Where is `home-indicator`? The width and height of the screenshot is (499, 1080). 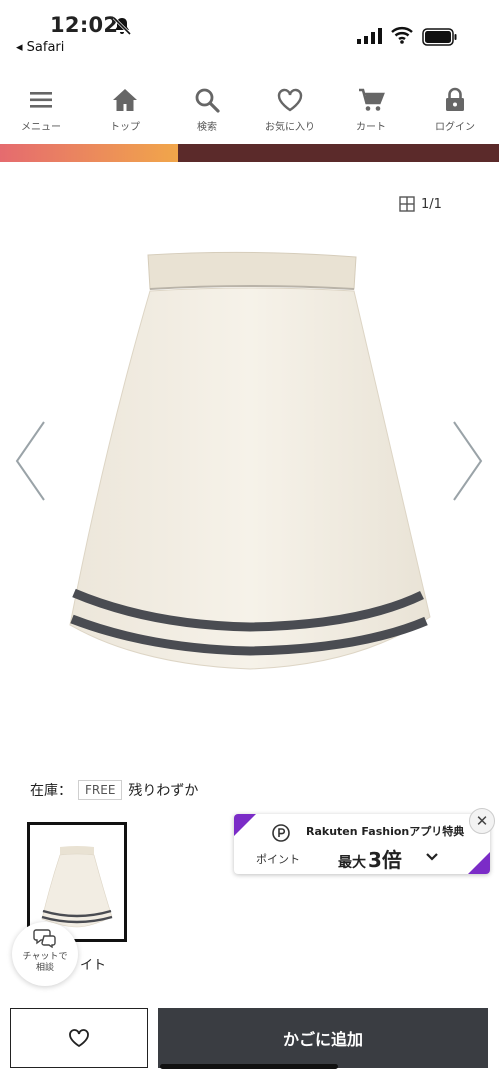
home-indicator is located at coordinates (249, 1066).